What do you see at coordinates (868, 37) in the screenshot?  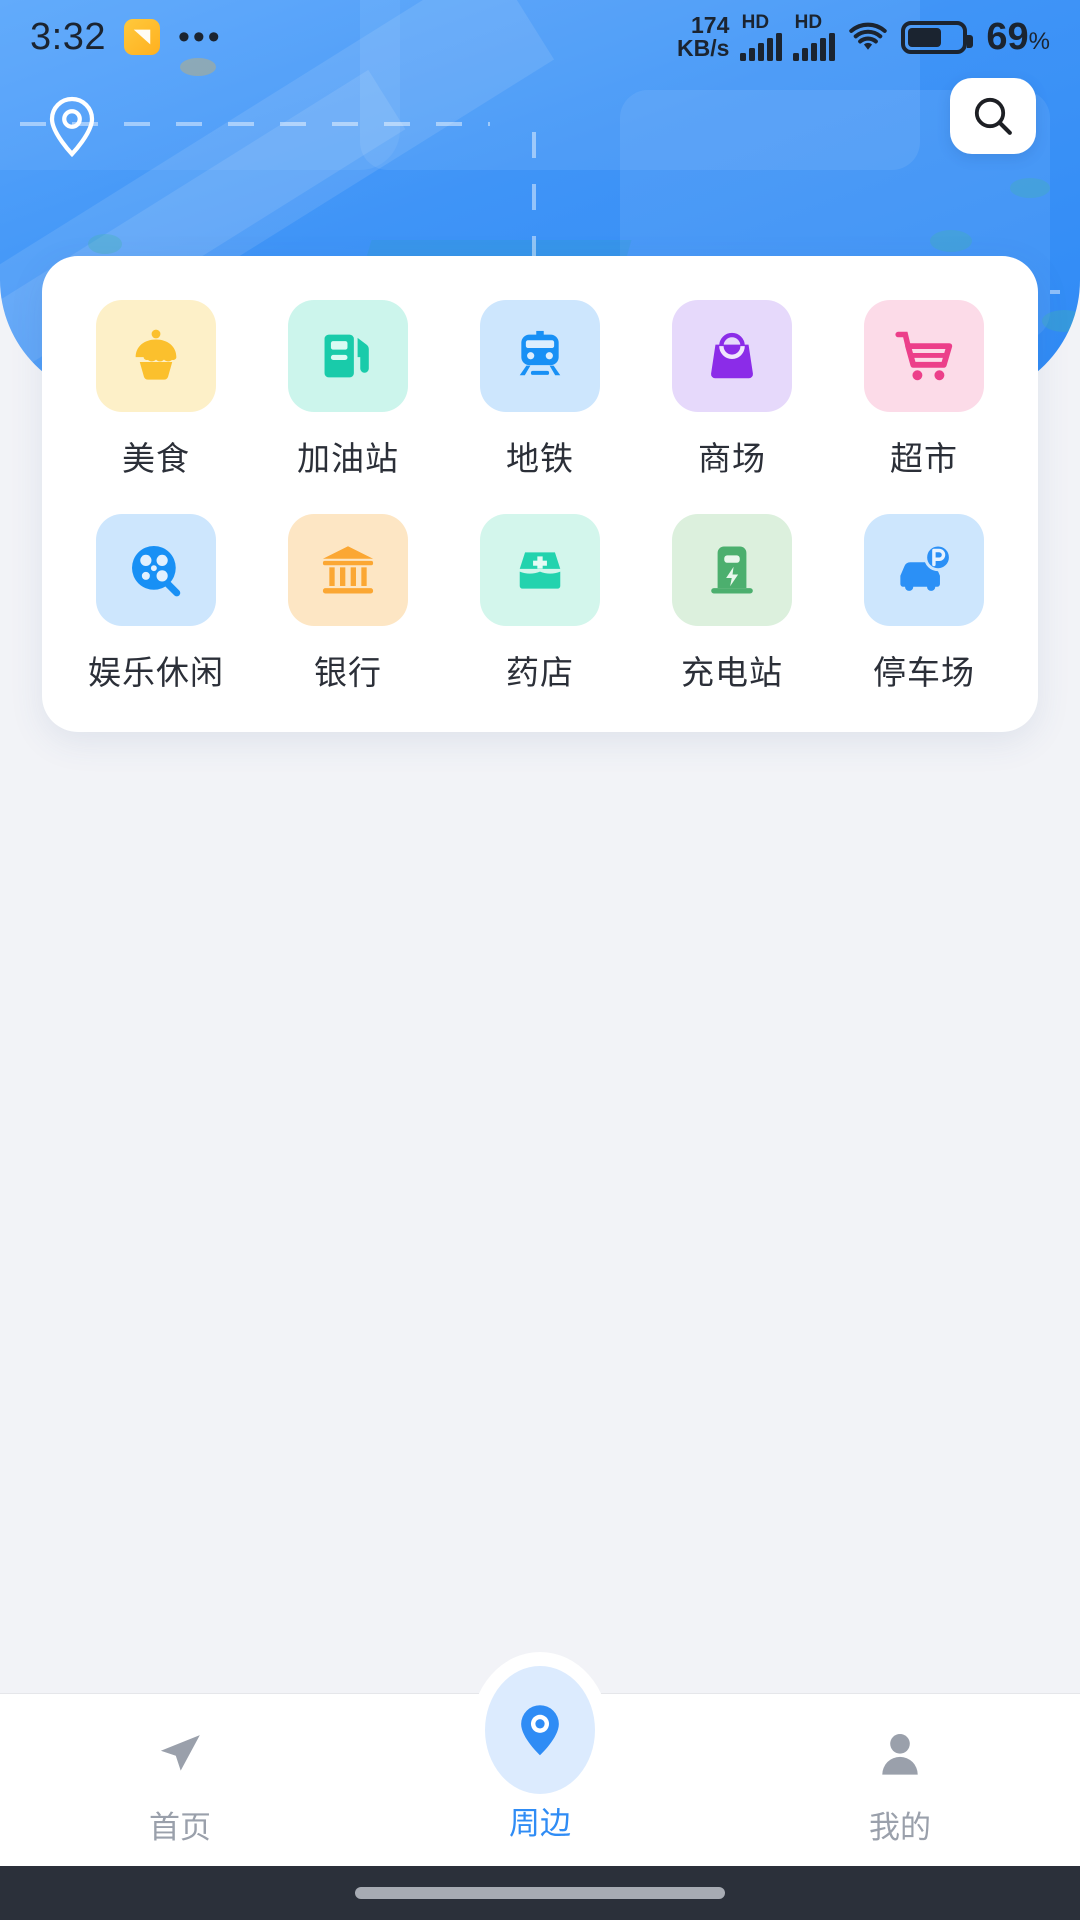 I see `wifi-icon` at bounding box center [868, 37].